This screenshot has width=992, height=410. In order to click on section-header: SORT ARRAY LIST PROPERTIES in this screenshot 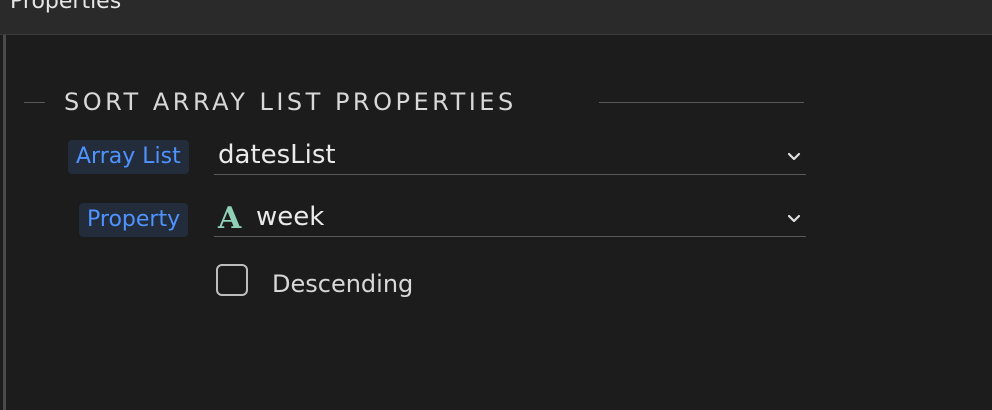, I will do `click(415, 102)`.